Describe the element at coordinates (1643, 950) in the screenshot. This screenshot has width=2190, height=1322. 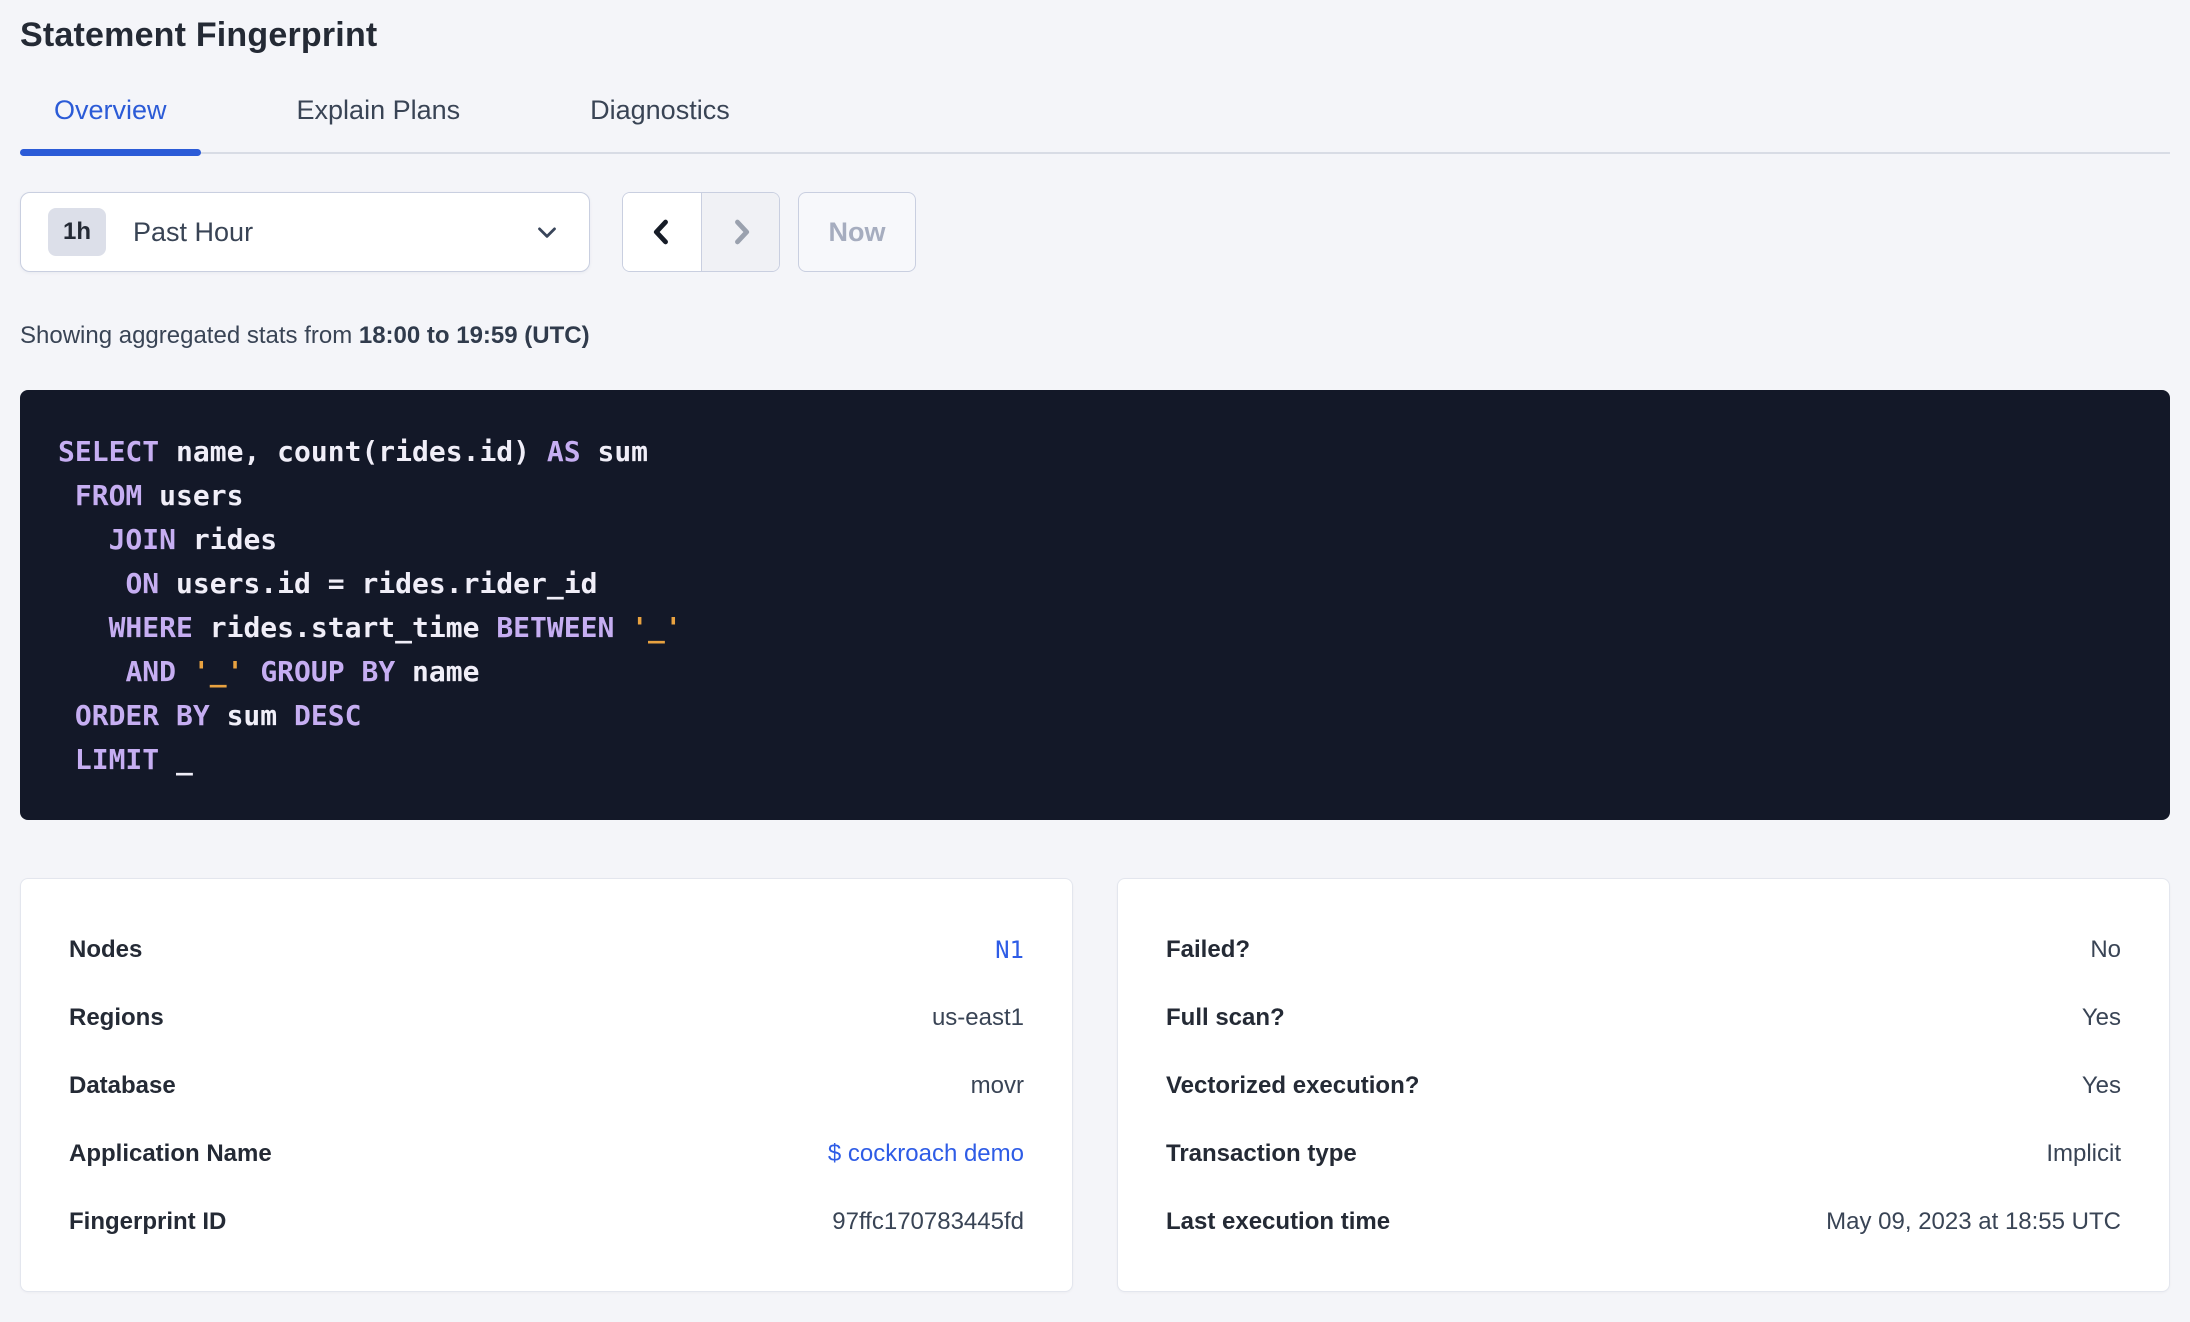
I see `detail-row-failed: Failed? No` at that location.